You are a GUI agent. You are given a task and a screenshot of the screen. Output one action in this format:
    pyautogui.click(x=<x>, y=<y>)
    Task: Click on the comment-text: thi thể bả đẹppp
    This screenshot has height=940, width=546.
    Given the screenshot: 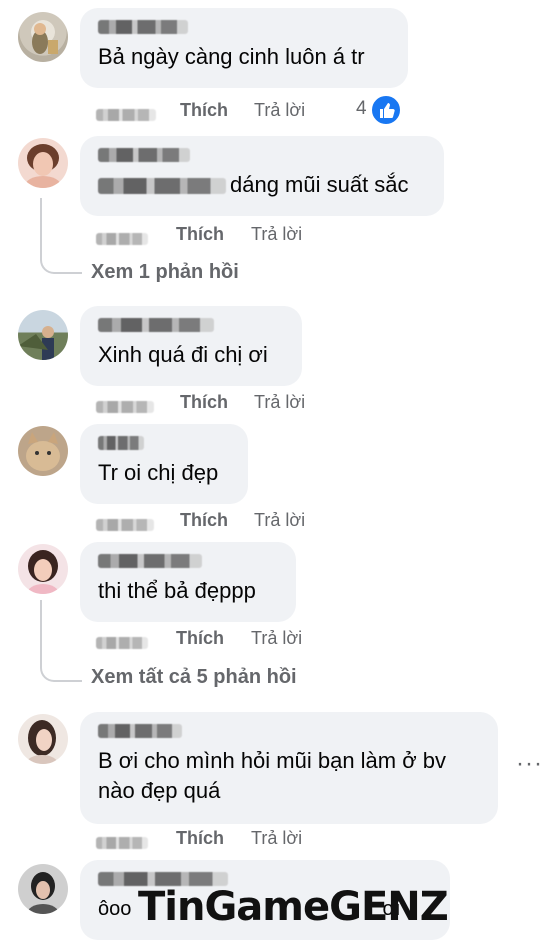 What is the action you would take?
    pyautogui.click(x=177, y=590)
    